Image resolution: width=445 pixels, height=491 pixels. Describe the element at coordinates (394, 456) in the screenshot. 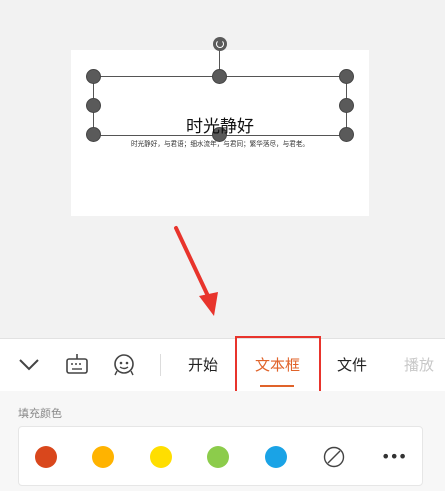

I see `more-colors-button: •••` at that location.